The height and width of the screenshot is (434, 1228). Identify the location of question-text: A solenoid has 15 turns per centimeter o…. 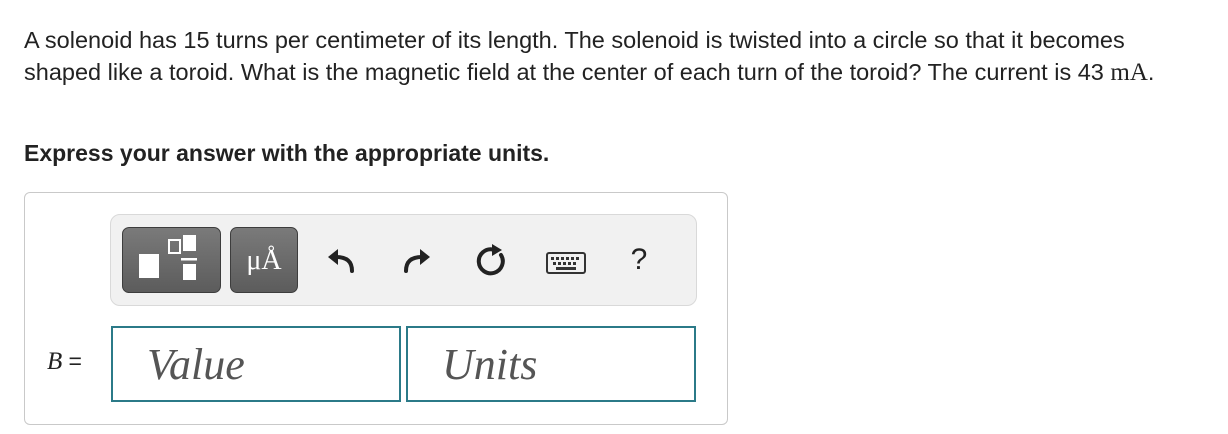
(614, 56).